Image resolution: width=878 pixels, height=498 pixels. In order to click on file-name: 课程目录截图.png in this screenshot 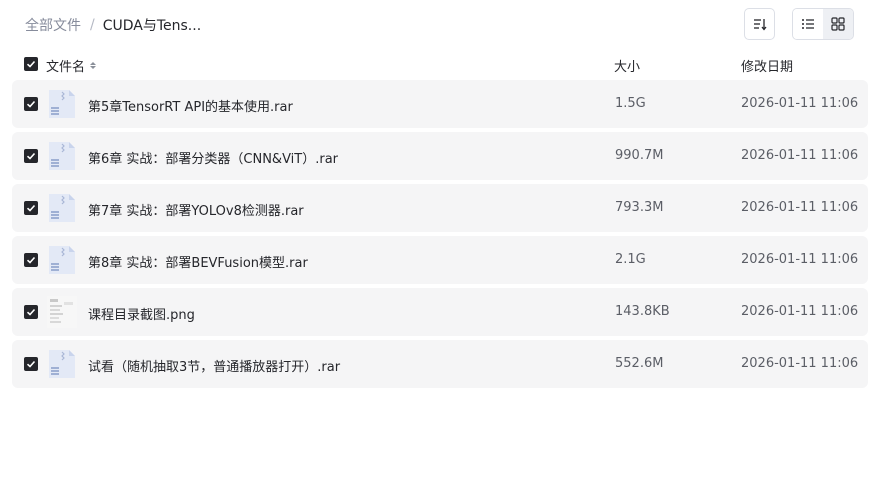, I will do `click(141, 313)`.